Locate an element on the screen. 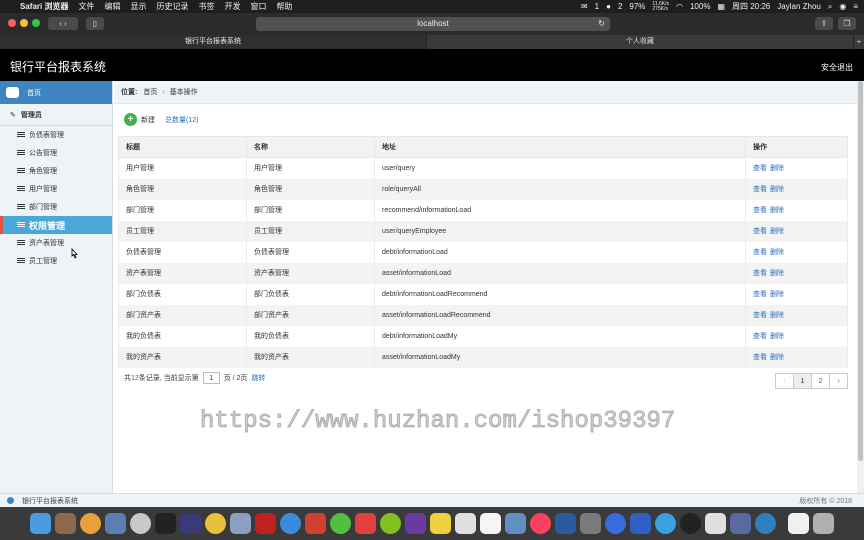  user-name: Jaylan Zhou is located at coordinates (799, 6).